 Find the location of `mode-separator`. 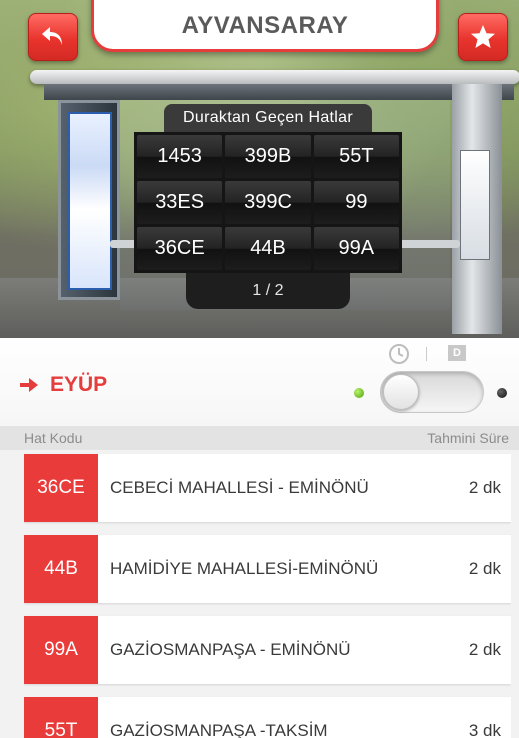

mode-separator is located at coordinates (426, 354).